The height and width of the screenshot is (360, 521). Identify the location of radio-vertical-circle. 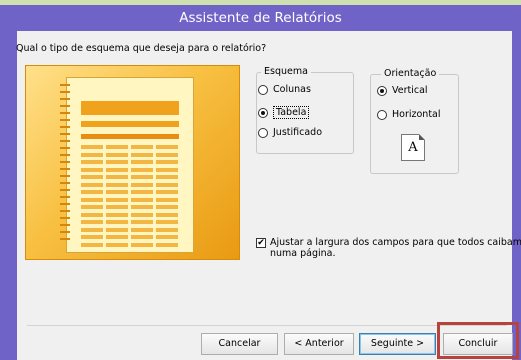
(382, 90).